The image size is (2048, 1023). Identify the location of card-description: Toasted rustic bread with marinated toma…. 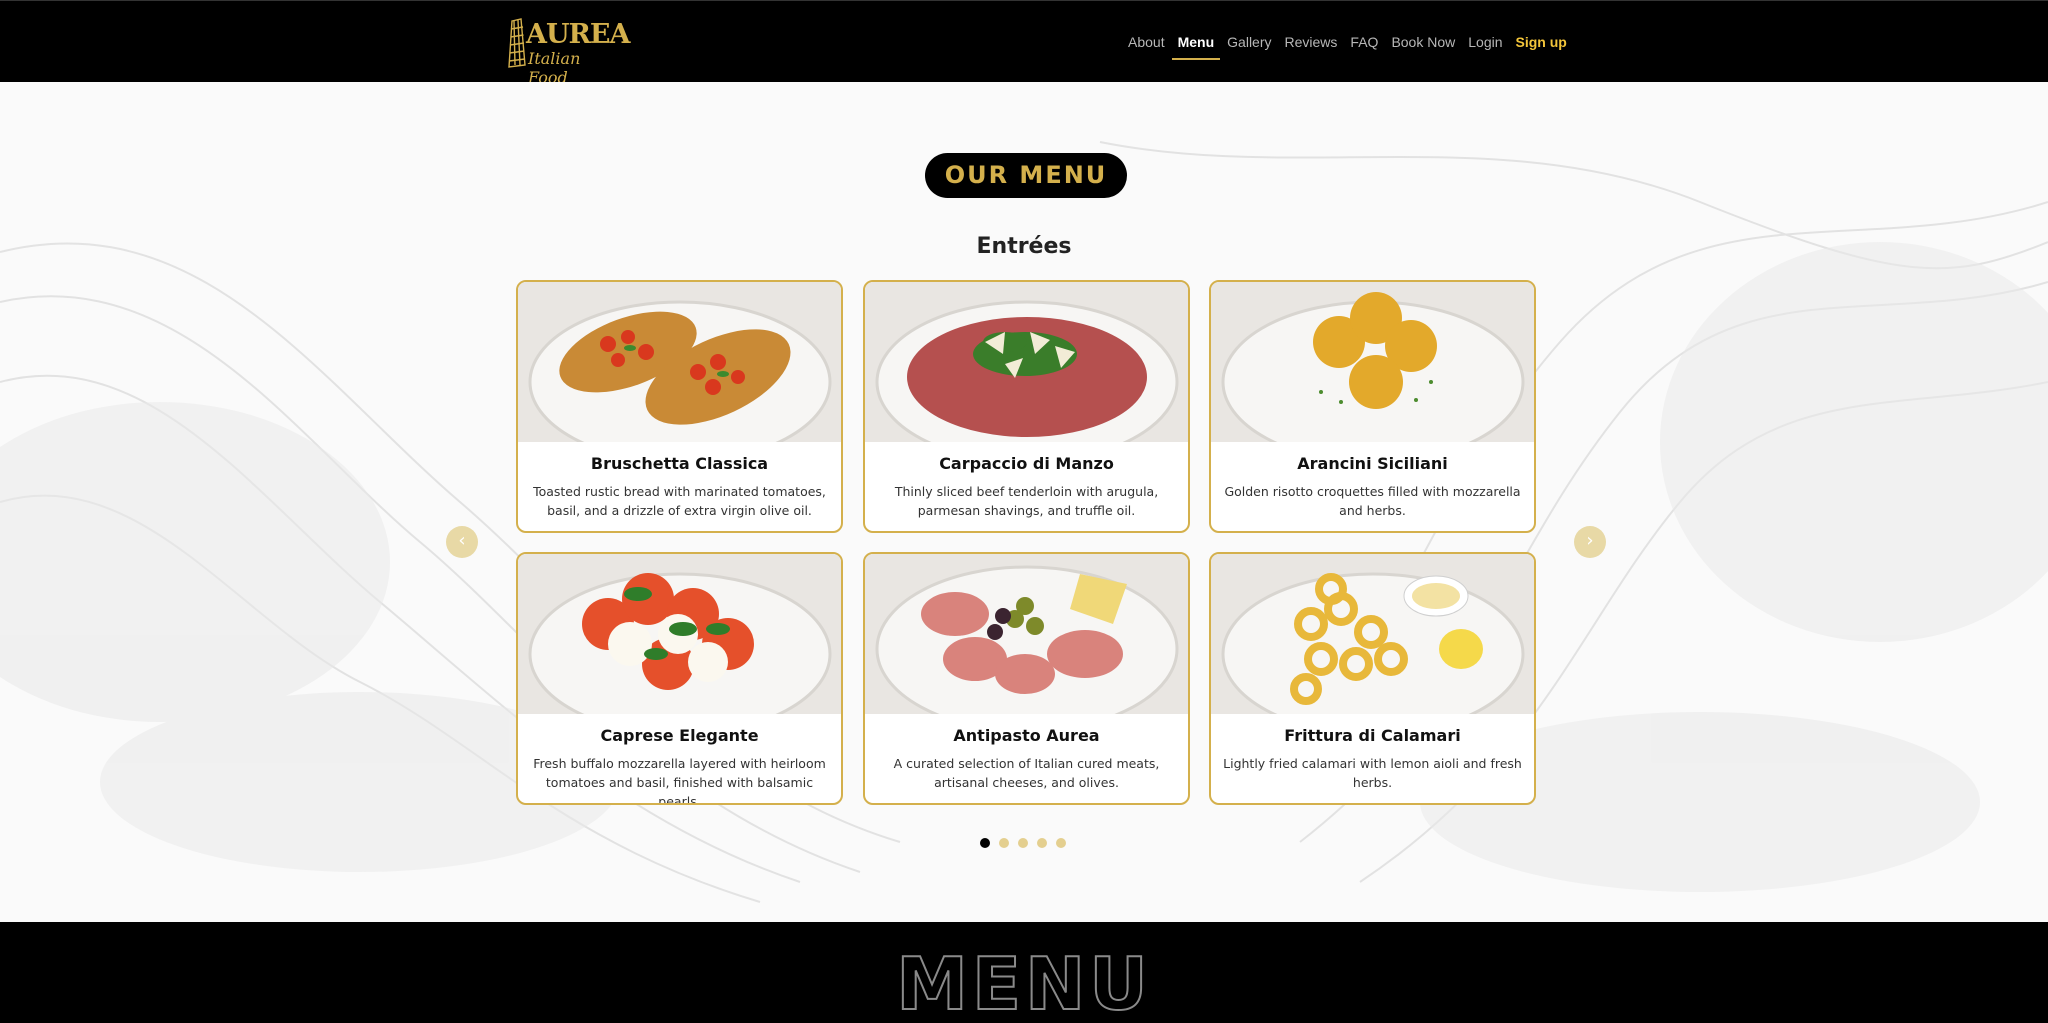
(679, 501).